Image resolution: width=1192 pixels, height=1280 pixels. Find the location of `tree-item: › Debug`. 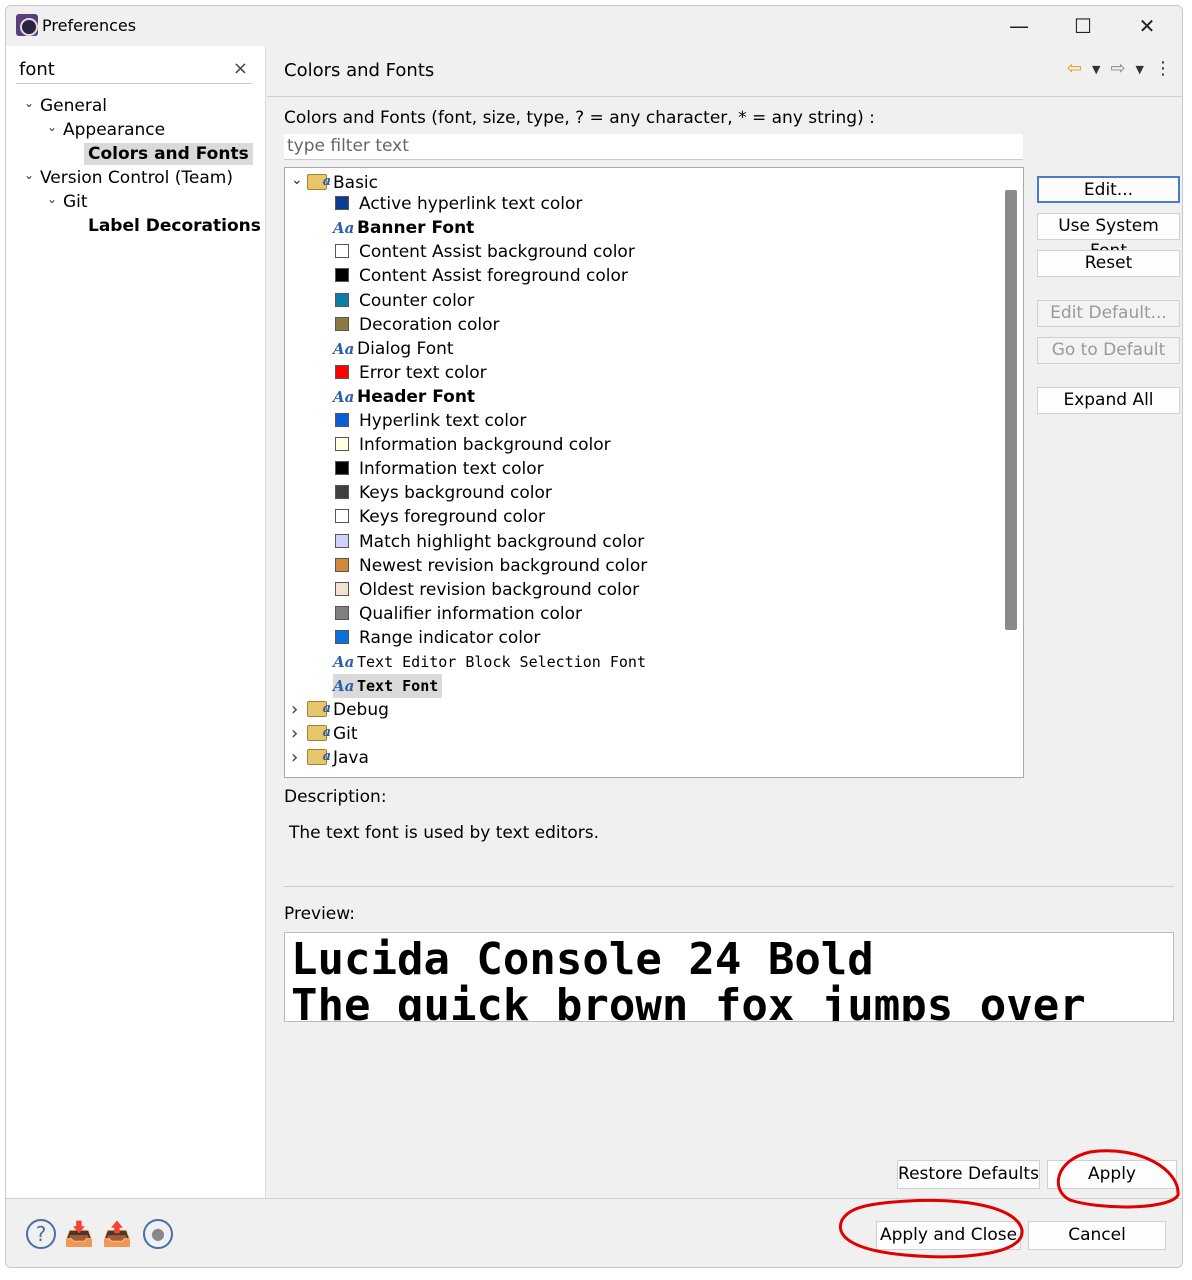

tree-item: › Debug is located at coordinates (340, 709).